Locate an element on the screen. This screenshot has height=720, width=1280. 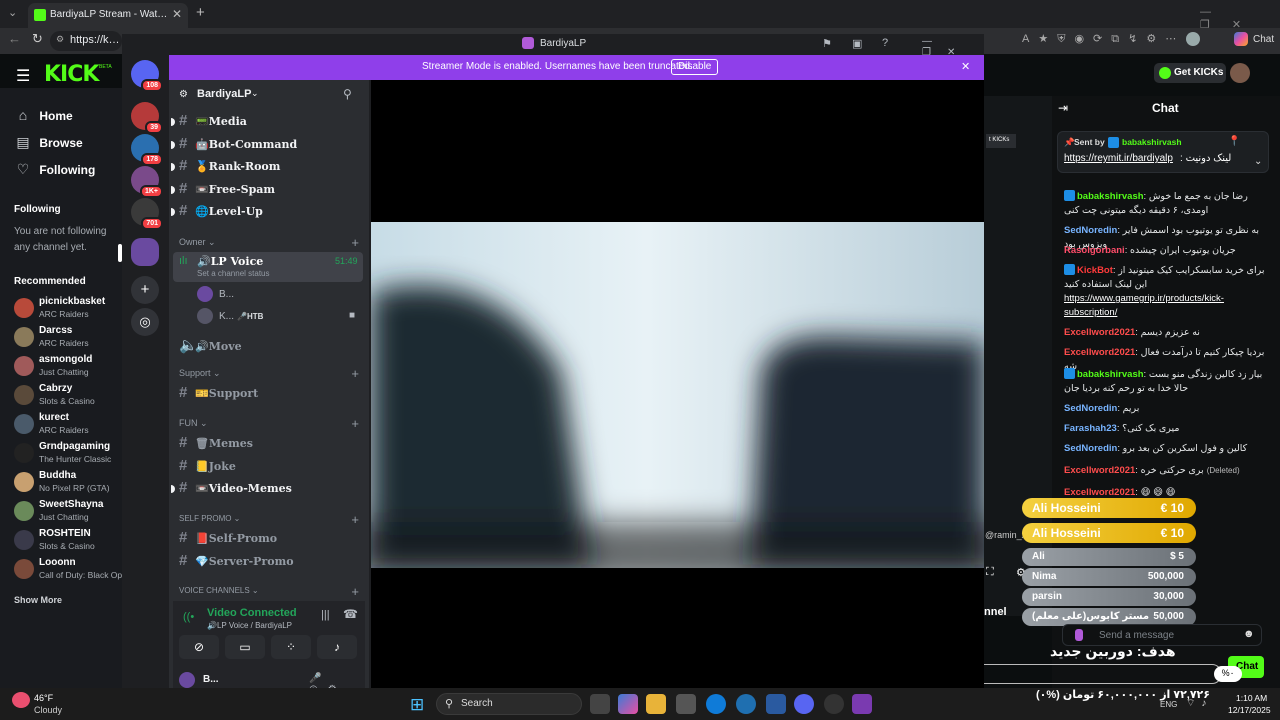
emoji-icon: ☻ is located at coordinates (1249, 634).